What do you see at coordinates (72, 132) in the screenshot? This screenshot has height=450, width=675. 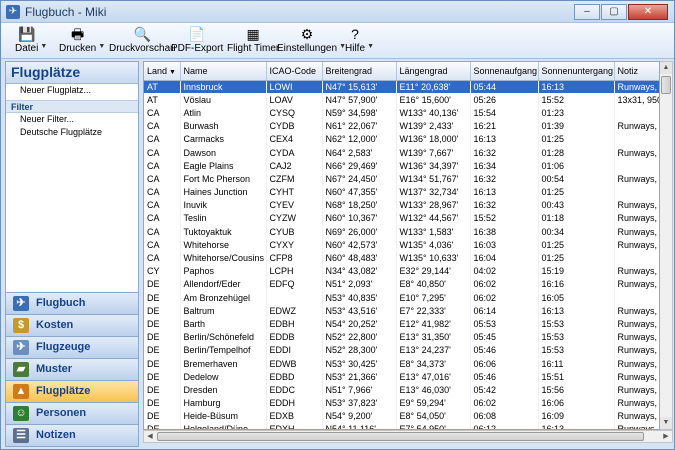 I see `filter-item: Deutsche Flugplätze` at bounding box center [72, 132].